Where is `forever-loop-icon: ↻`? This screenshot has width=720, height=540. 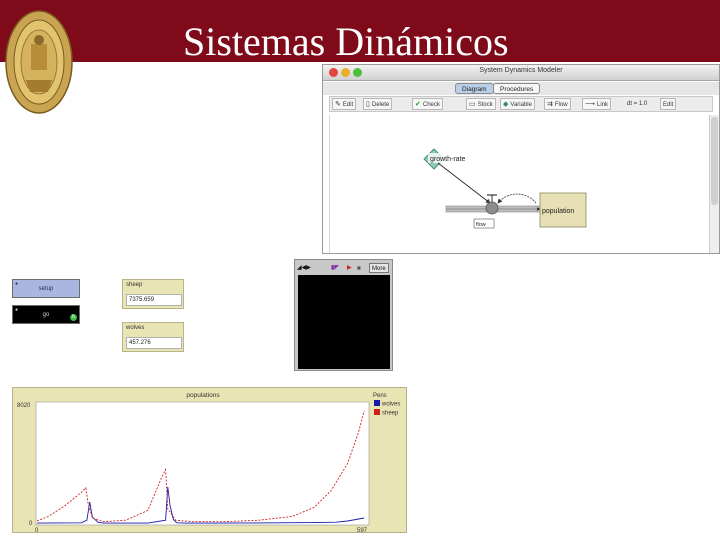
forever-loop-icon: ↻ is located at coordinates (73, 317).